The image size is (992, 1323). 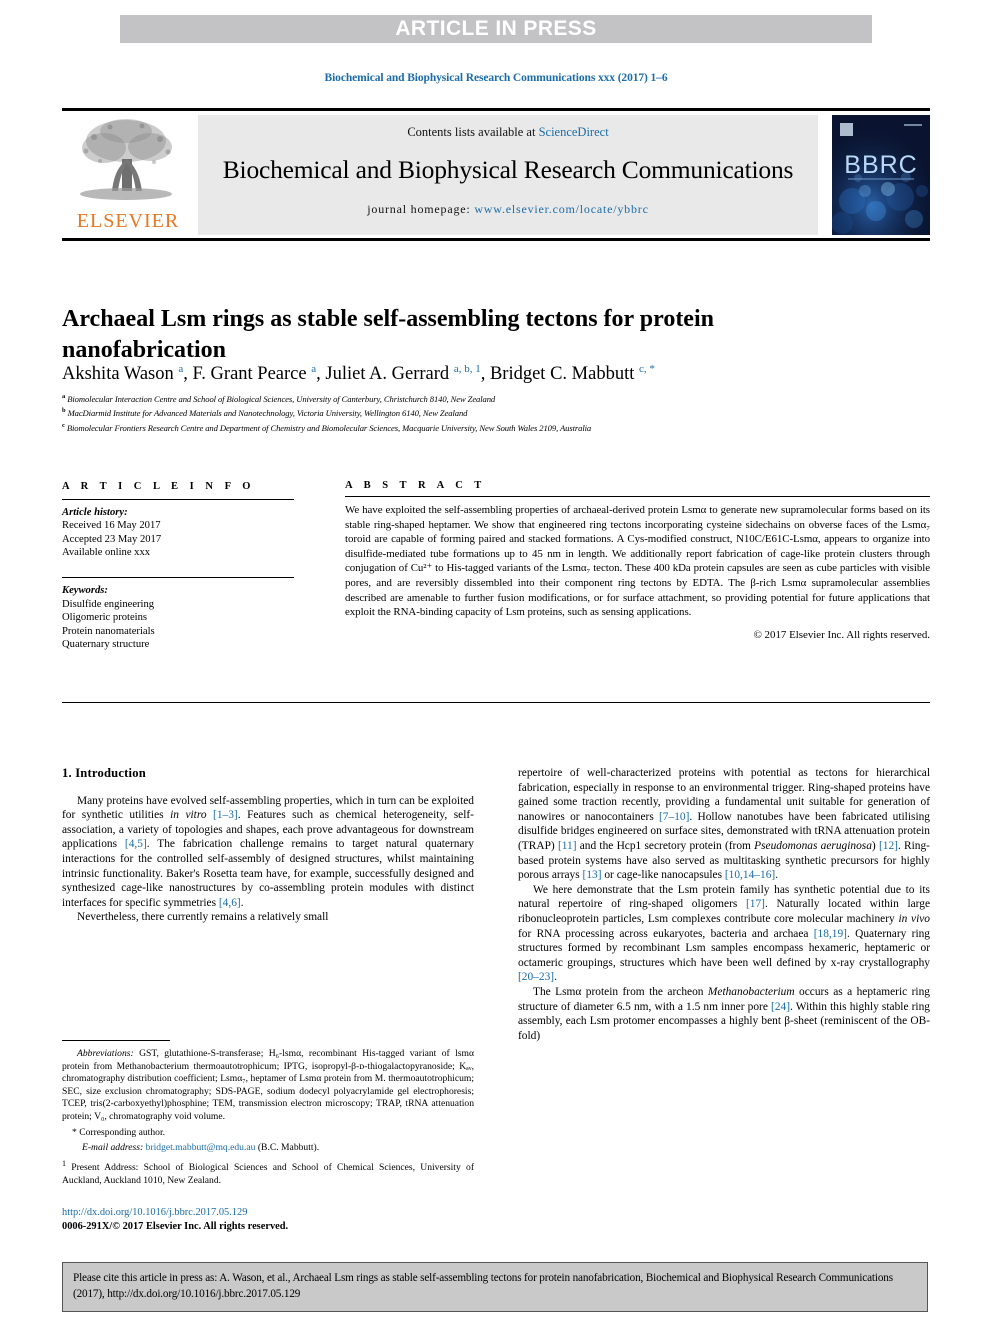 What do you see at coordinates (178, 577) in the screenshot?
I see `keywords-rule` at bounding box center [178, 577].